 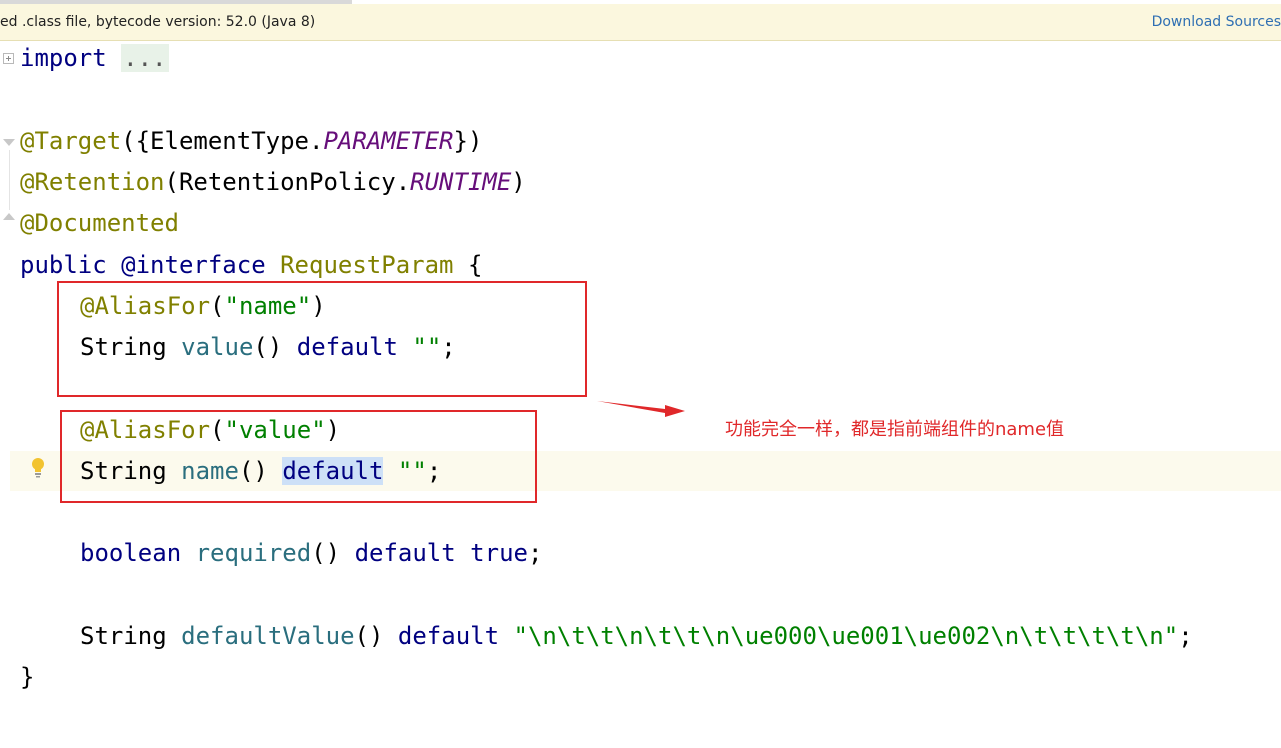 What do you see at coordinates (518, 182) in the screenshot?
I see `token-text: )` at bounding box center [518, 182].